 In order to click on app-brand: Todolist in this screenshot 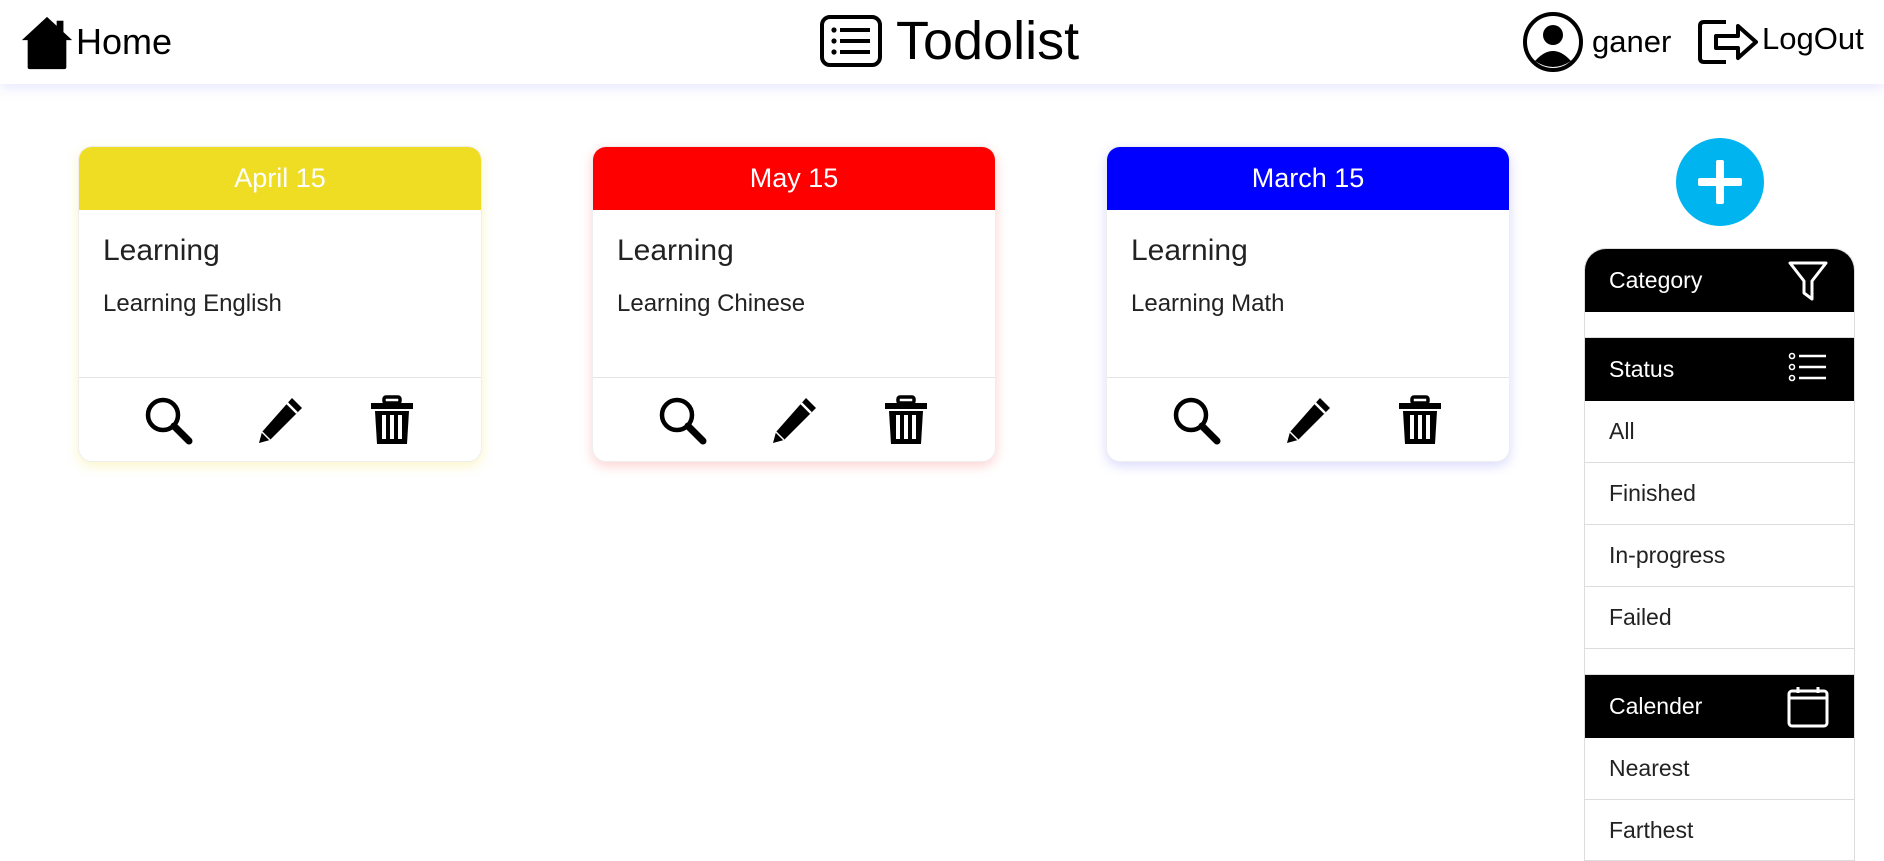, I will do `click(949, 41)`.